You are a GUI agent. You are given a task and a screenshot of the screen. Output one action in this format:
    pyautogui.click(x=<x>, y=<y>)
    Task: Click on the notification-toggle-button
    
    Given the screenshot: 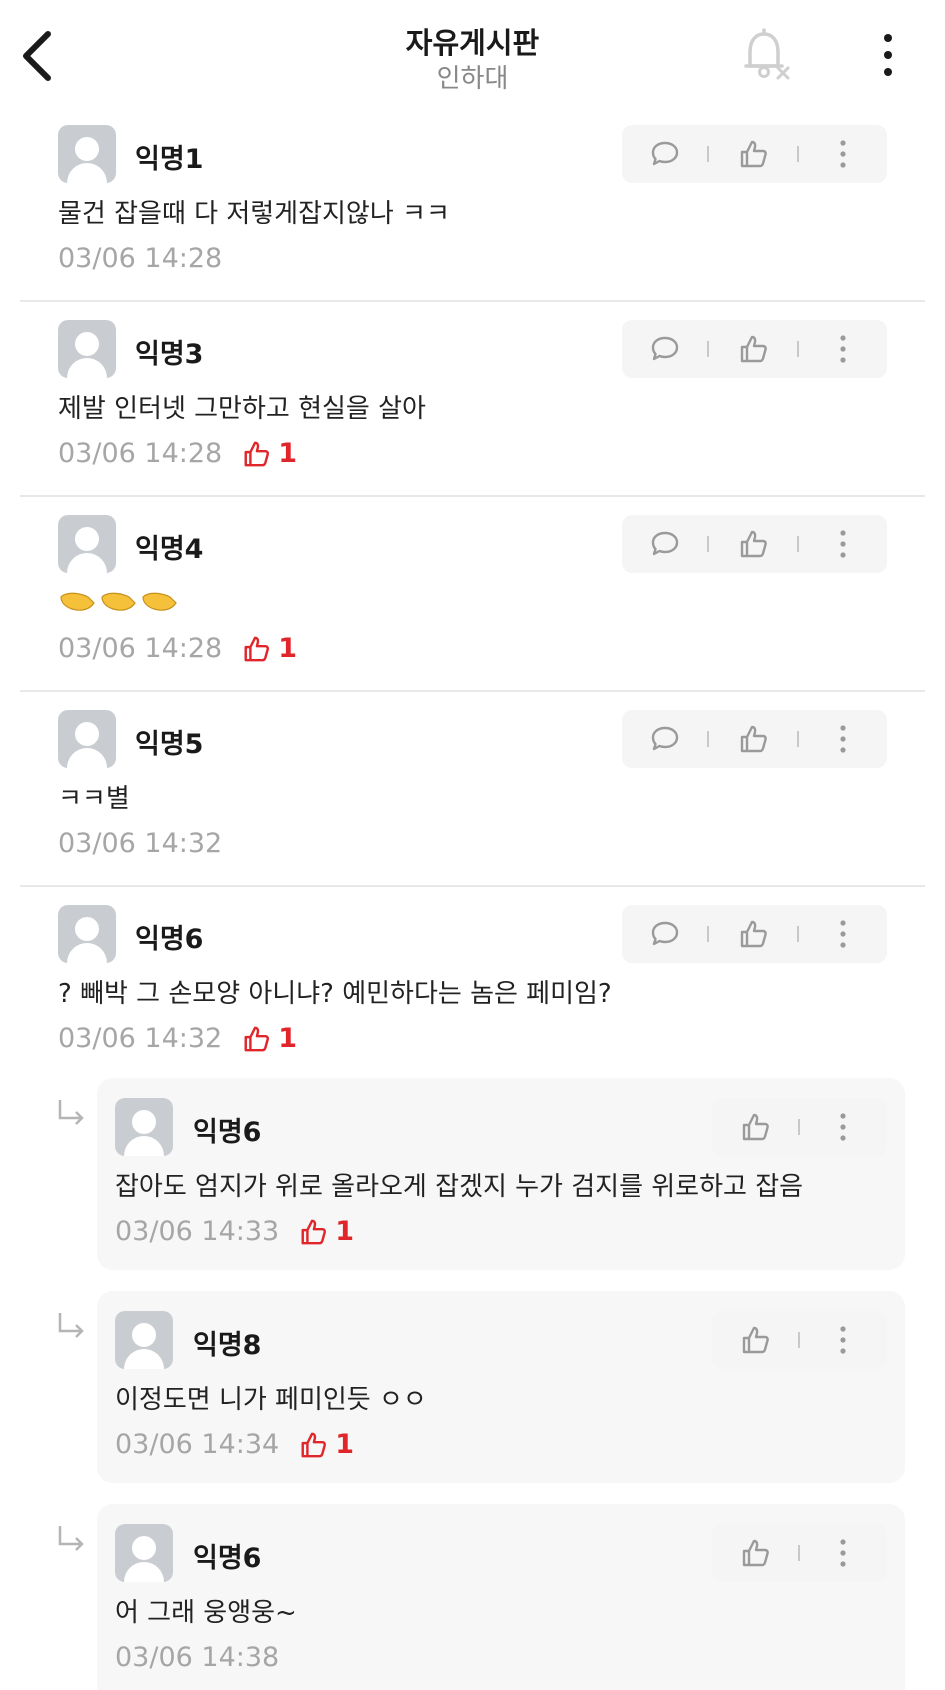 What is the action you would take?
    pyautogui.click(x=767, y=55)
    